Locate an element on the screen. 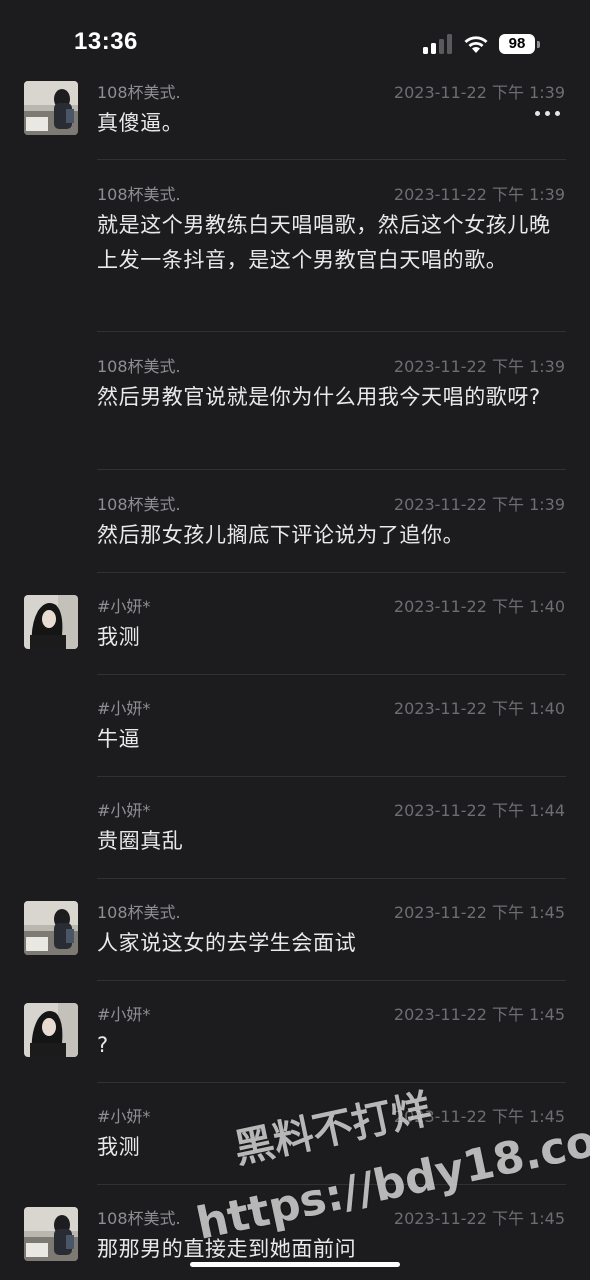  message-text: 我测 is located at coordinates (119, 637).